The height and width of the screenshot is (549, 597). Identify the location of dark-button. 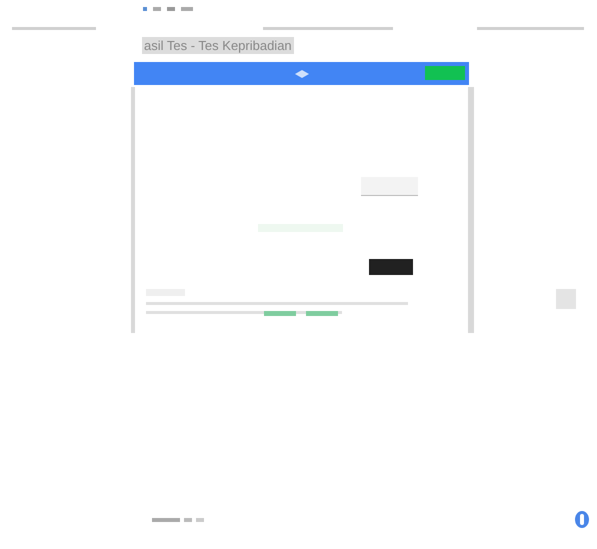
(391, 267).